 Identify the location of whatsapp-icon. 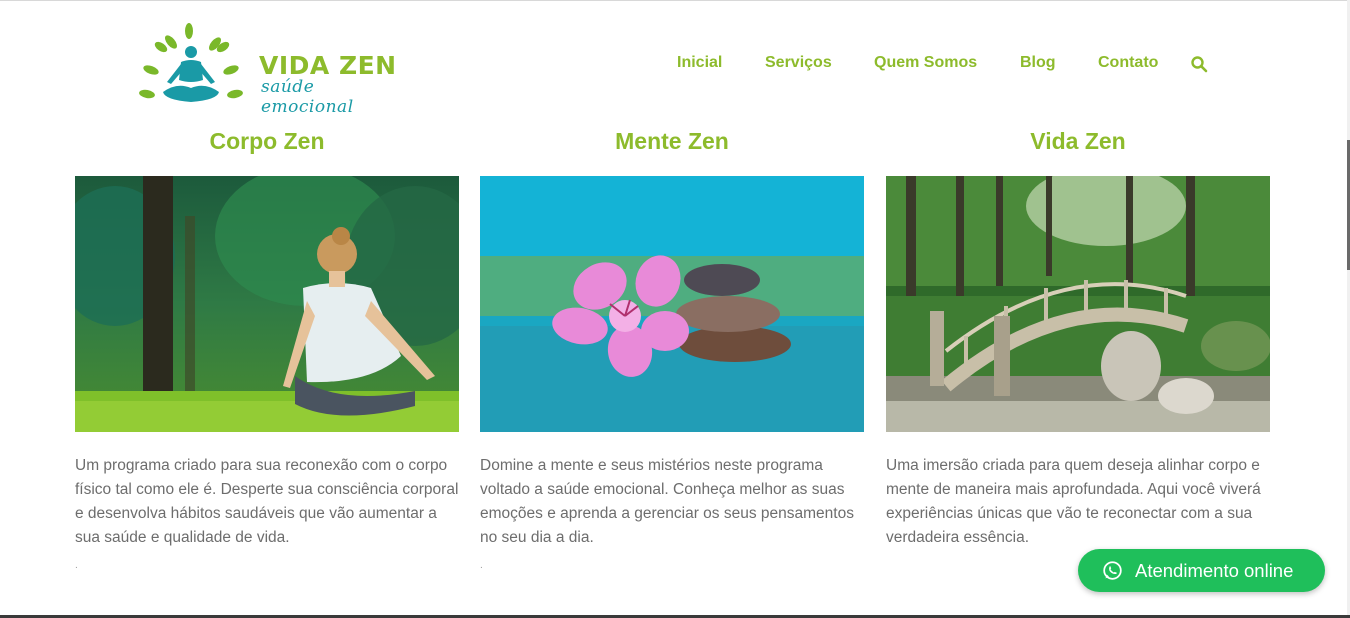
(1112, 570).